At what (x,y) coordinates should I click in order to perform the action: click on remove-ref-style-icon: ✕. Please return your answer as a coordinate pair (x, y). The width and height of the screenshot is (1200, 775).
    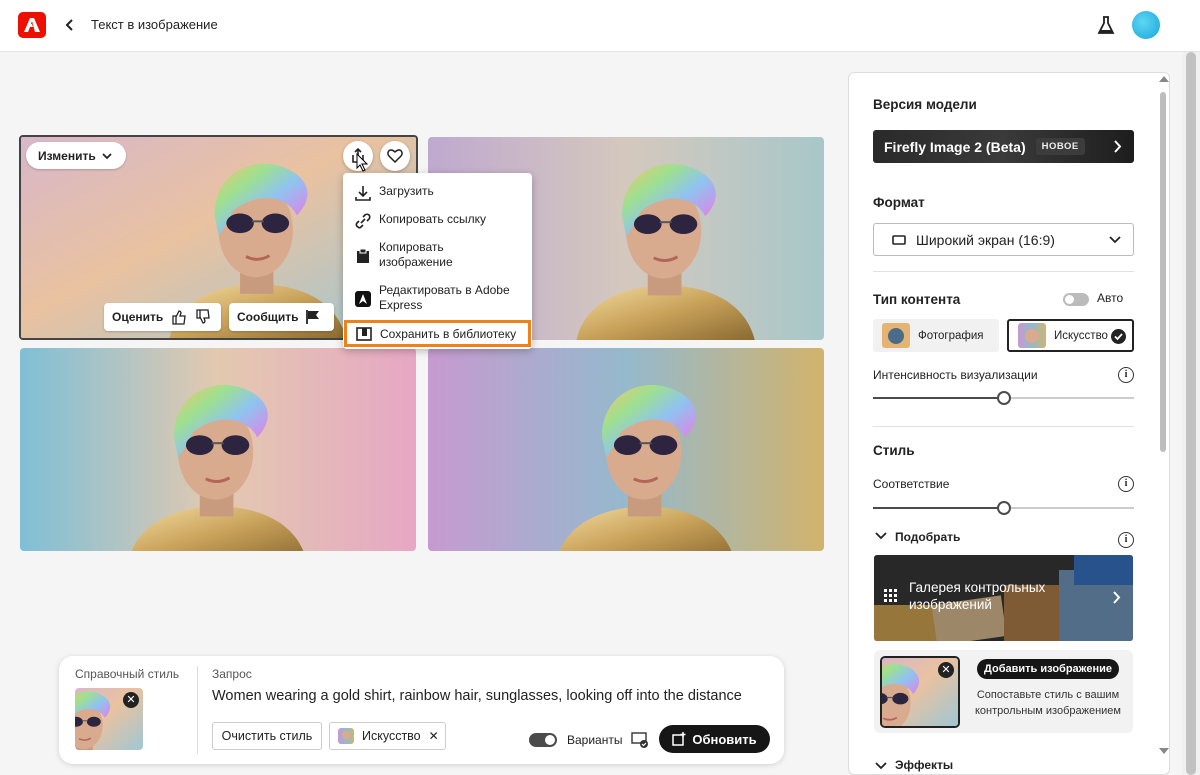
    Looking at the image, I should click on (131, 700).